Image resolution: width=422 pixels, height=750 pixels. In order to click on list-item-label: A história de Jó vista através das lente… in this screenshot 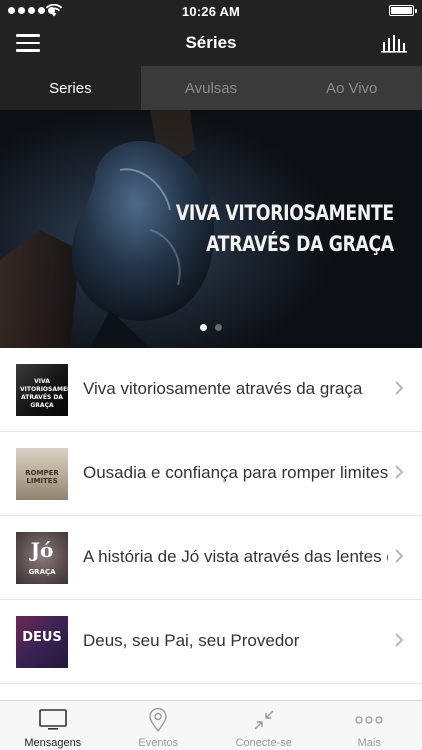, I will do `click(235, 556)`.